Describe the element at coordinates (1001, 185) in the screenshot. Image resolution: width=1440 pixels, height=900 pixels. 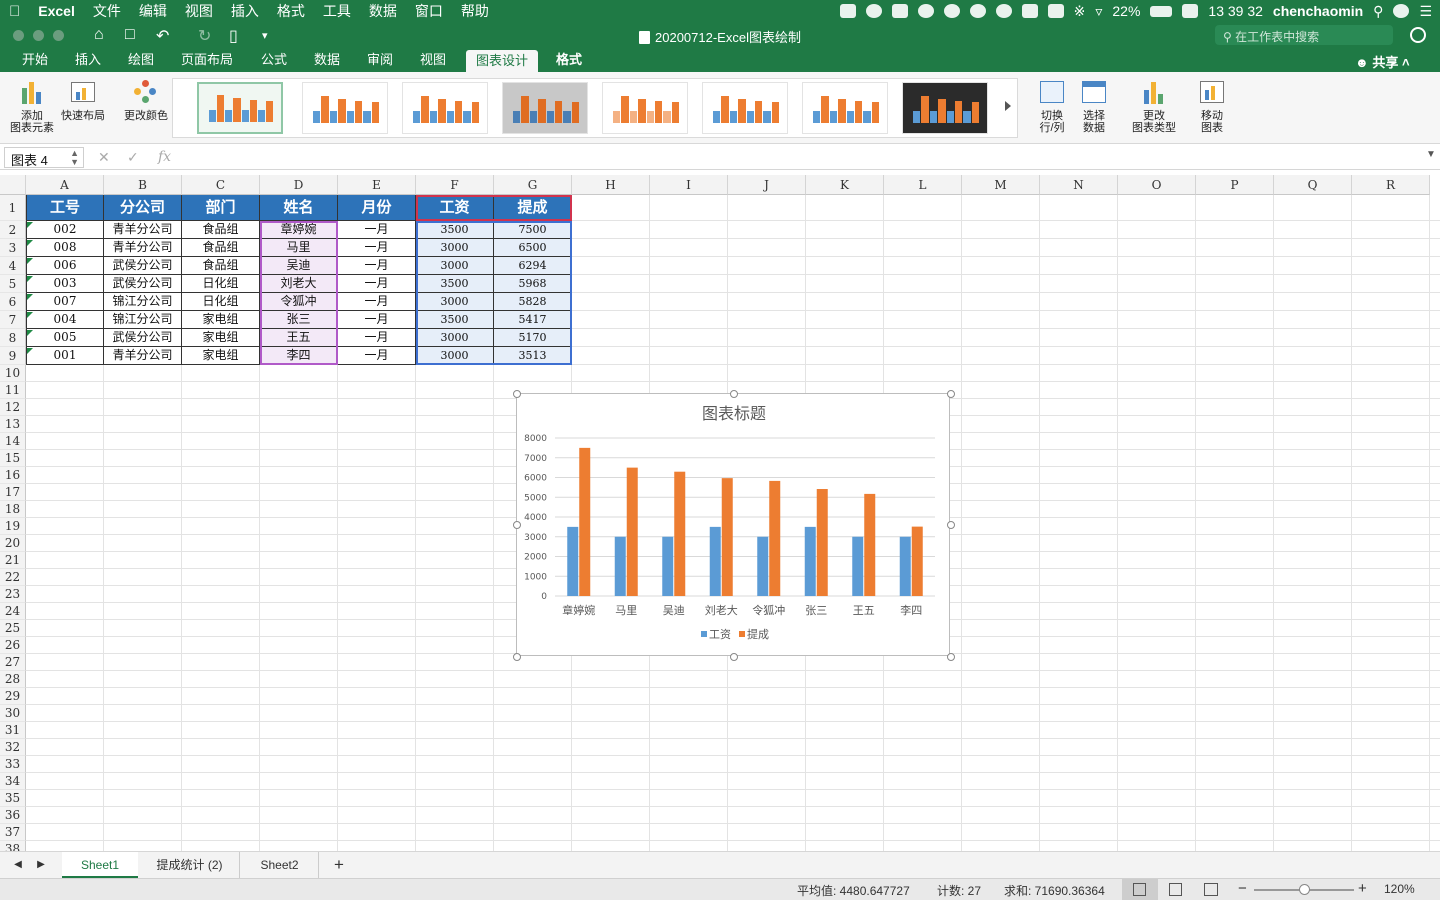
I see `column-header-m: M` at that location.